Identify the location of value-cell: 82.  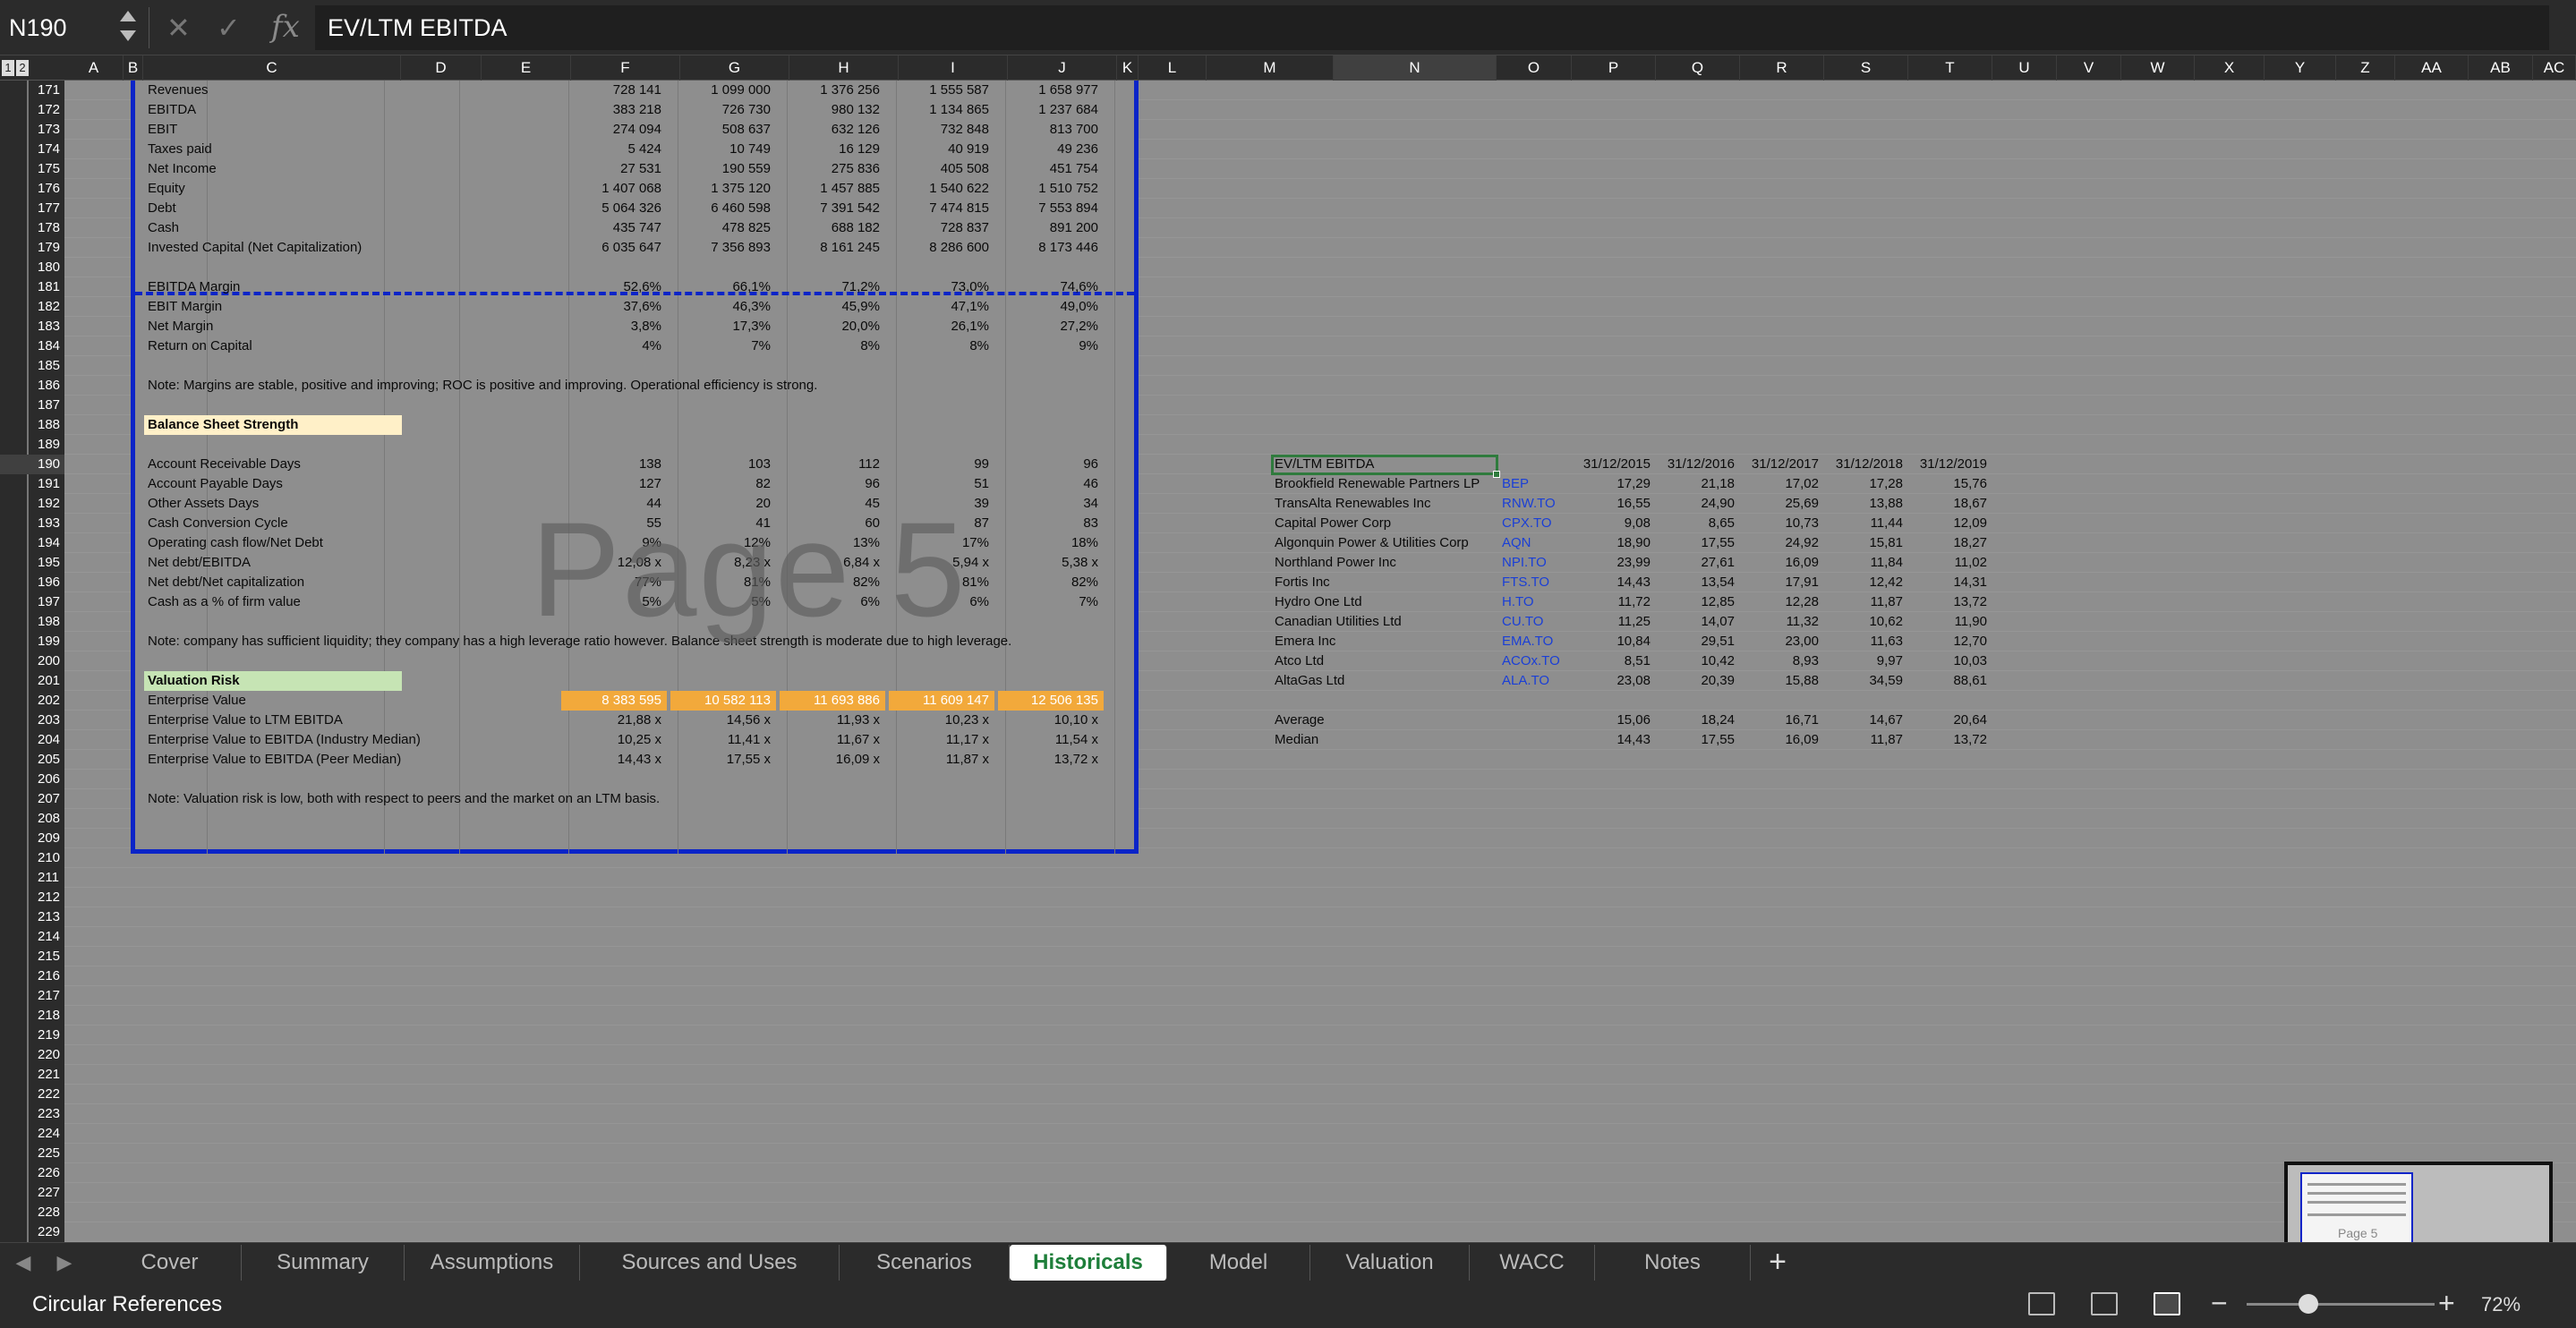
(723, 484).